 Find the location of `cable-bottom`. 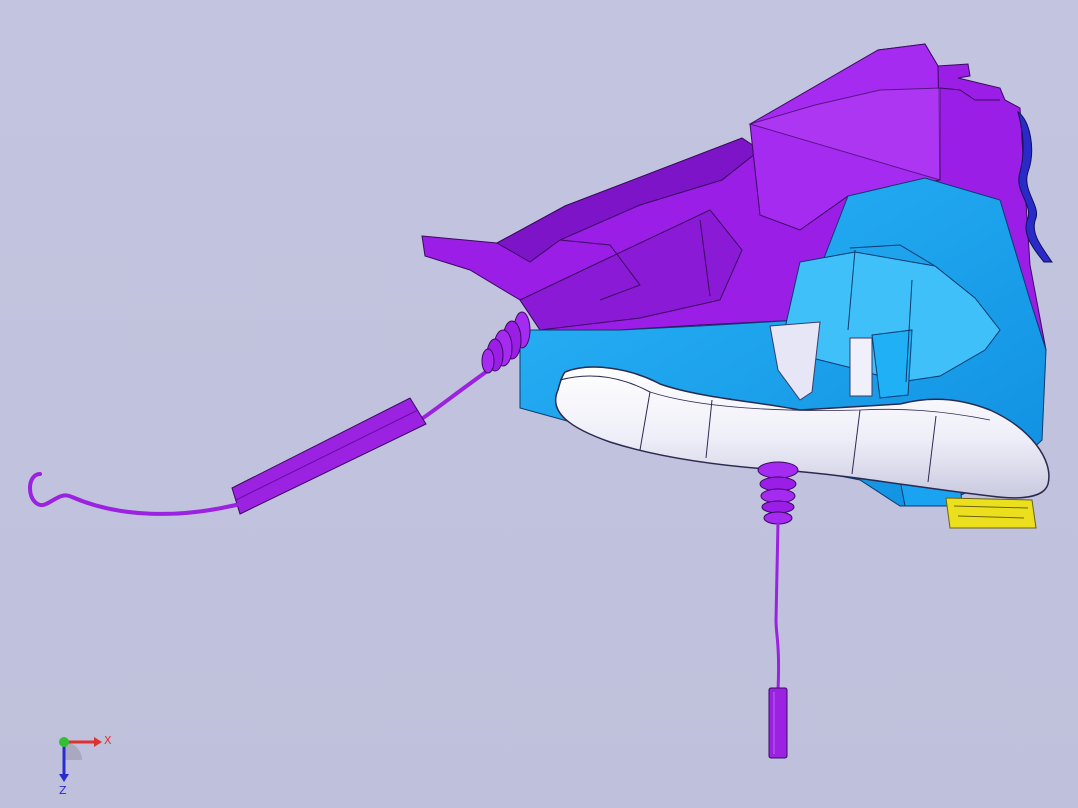

cable-bottom is located at coordinates (778, 610).